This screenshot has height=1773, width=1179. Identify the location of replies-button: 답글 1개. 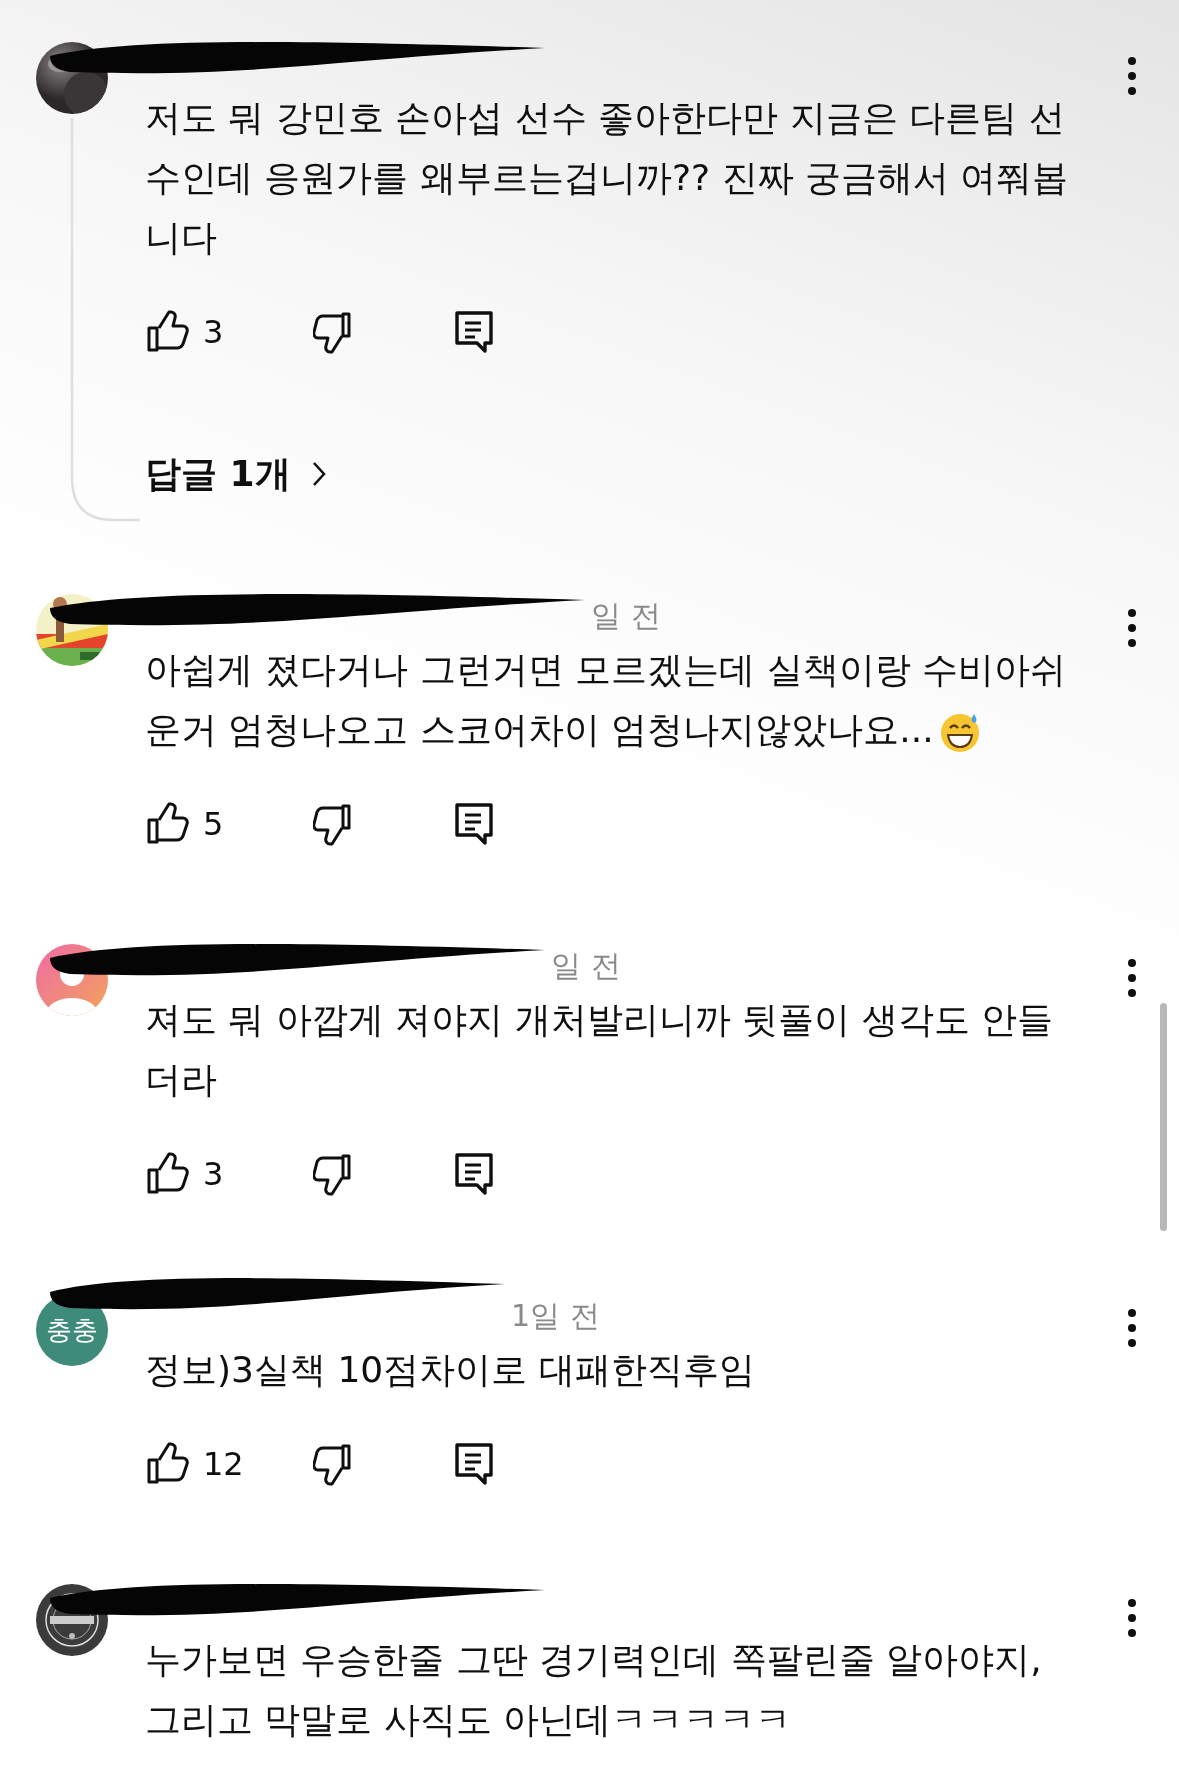
(236, 474).